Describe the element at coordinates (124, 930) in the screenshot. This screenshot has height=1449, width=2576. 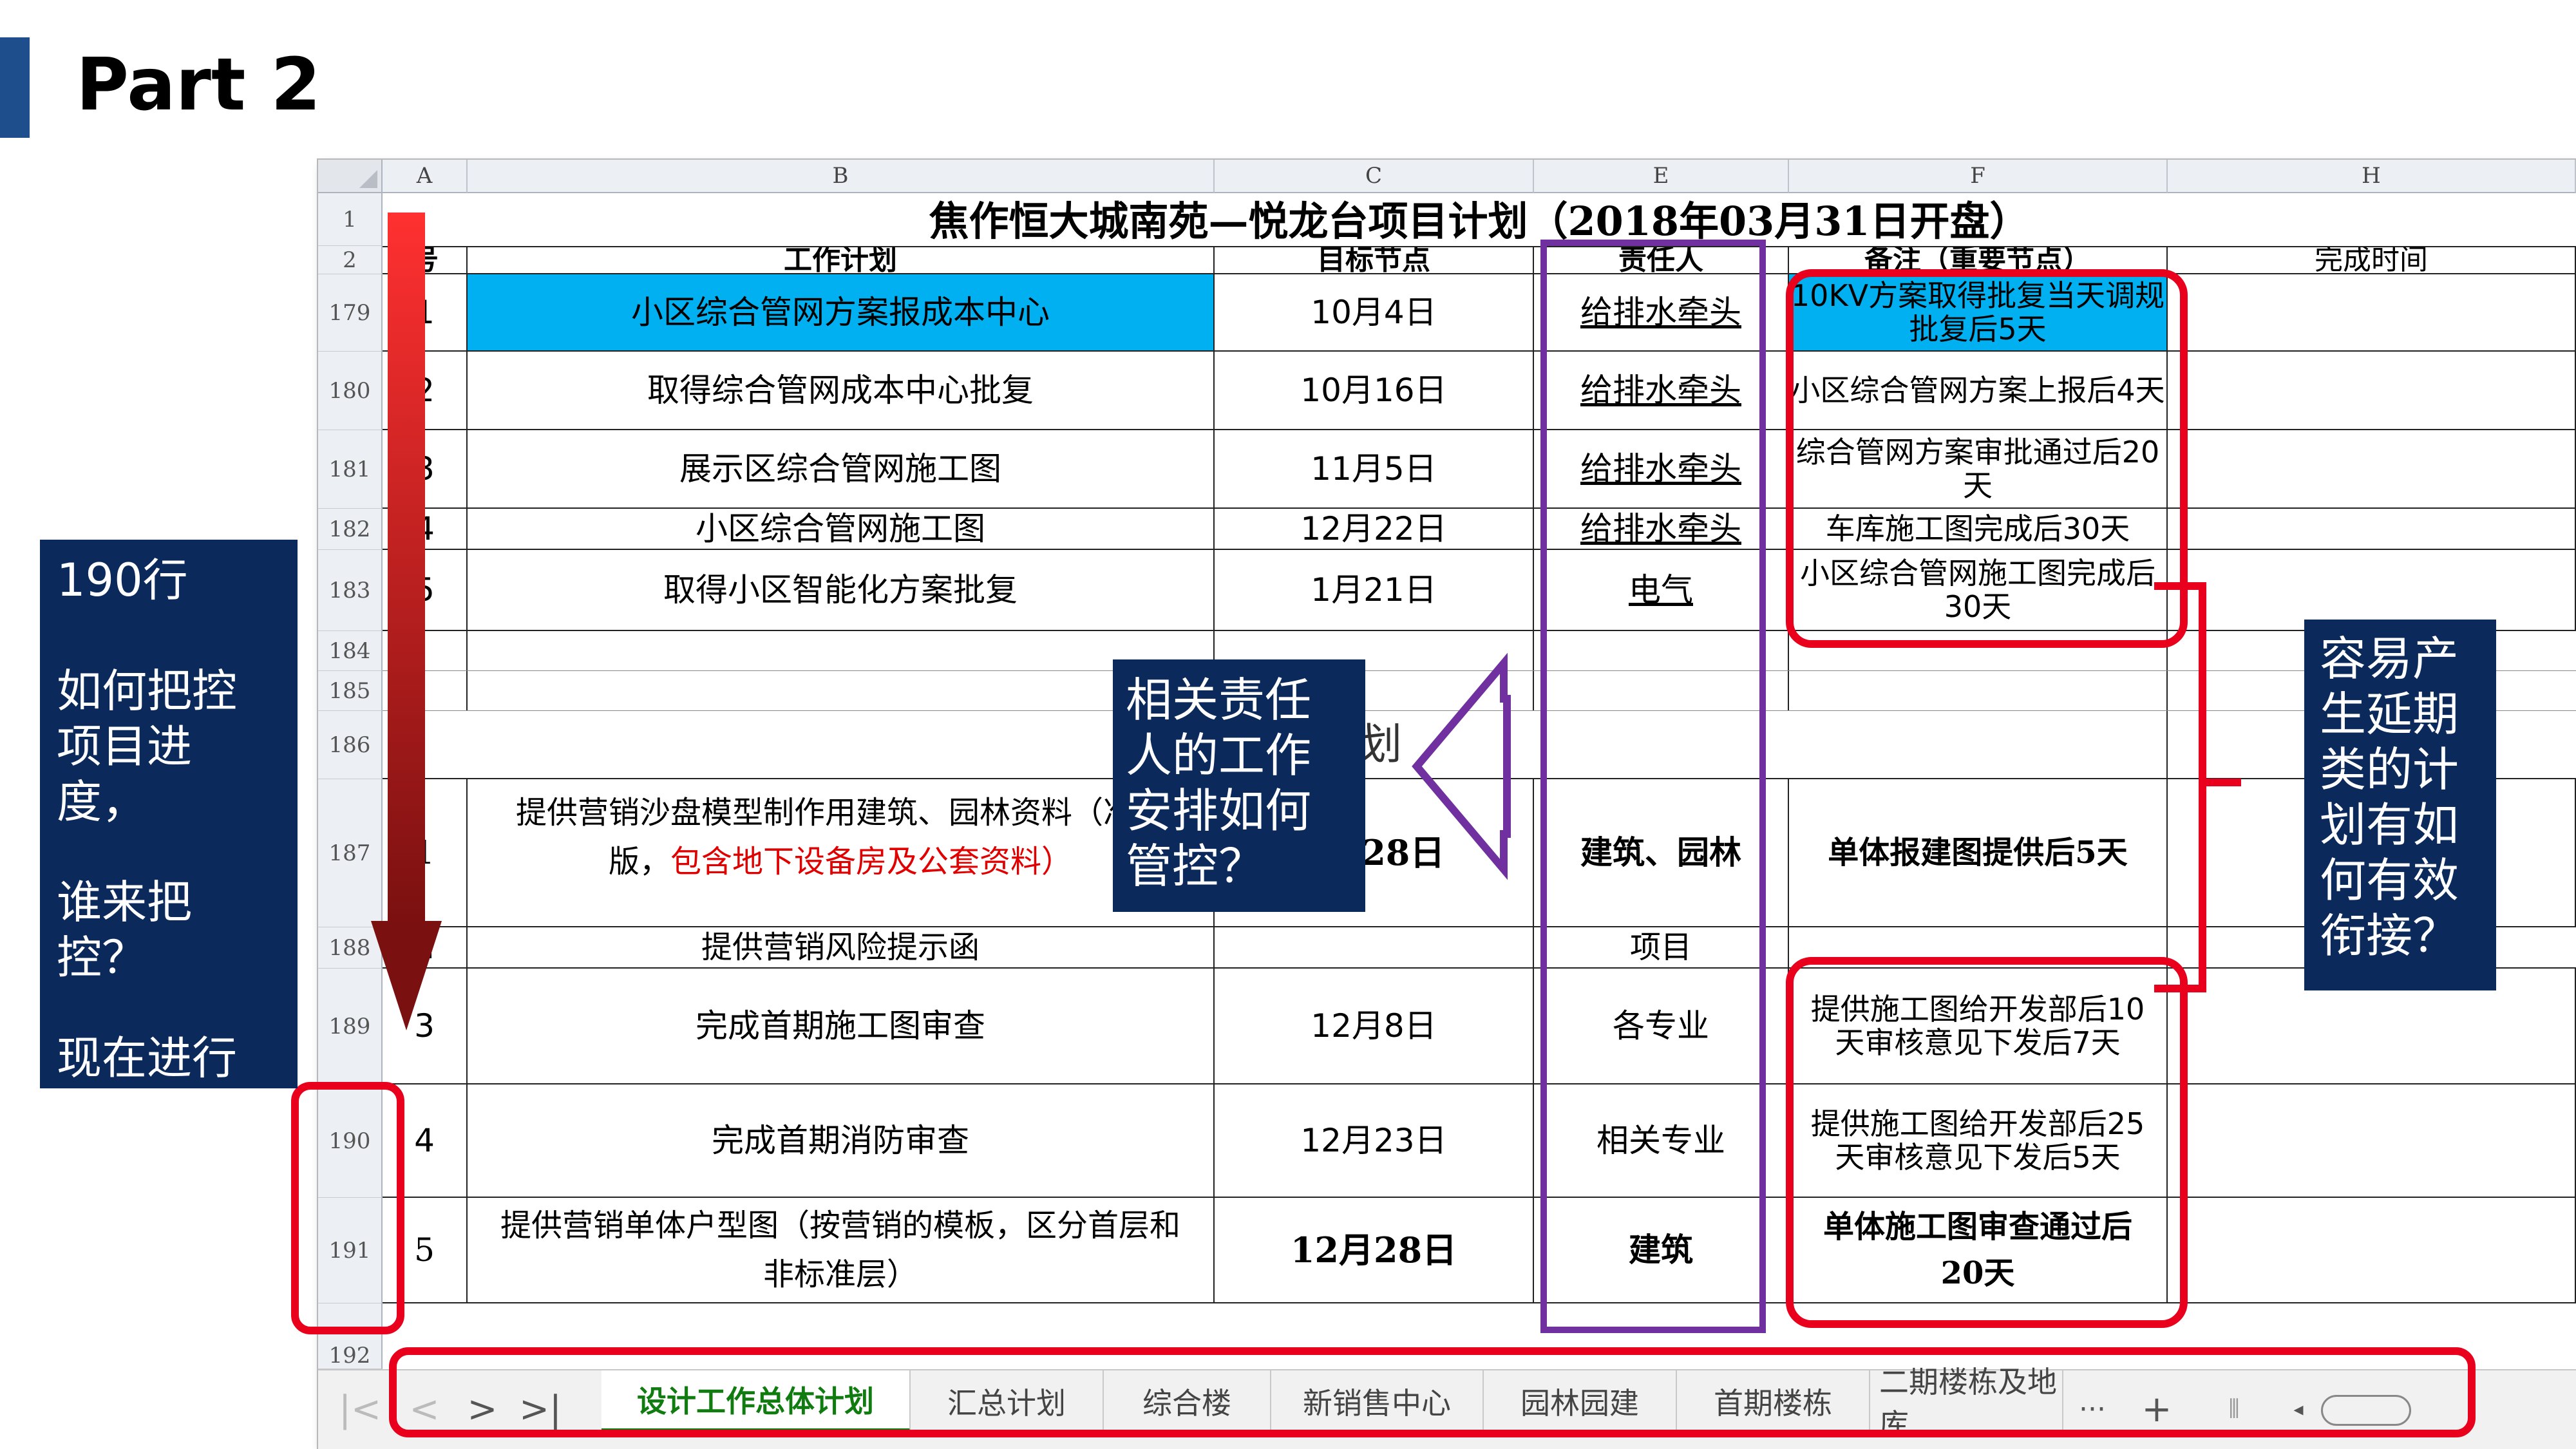
I see `left-callout-line: 谁来把控？` at that location.